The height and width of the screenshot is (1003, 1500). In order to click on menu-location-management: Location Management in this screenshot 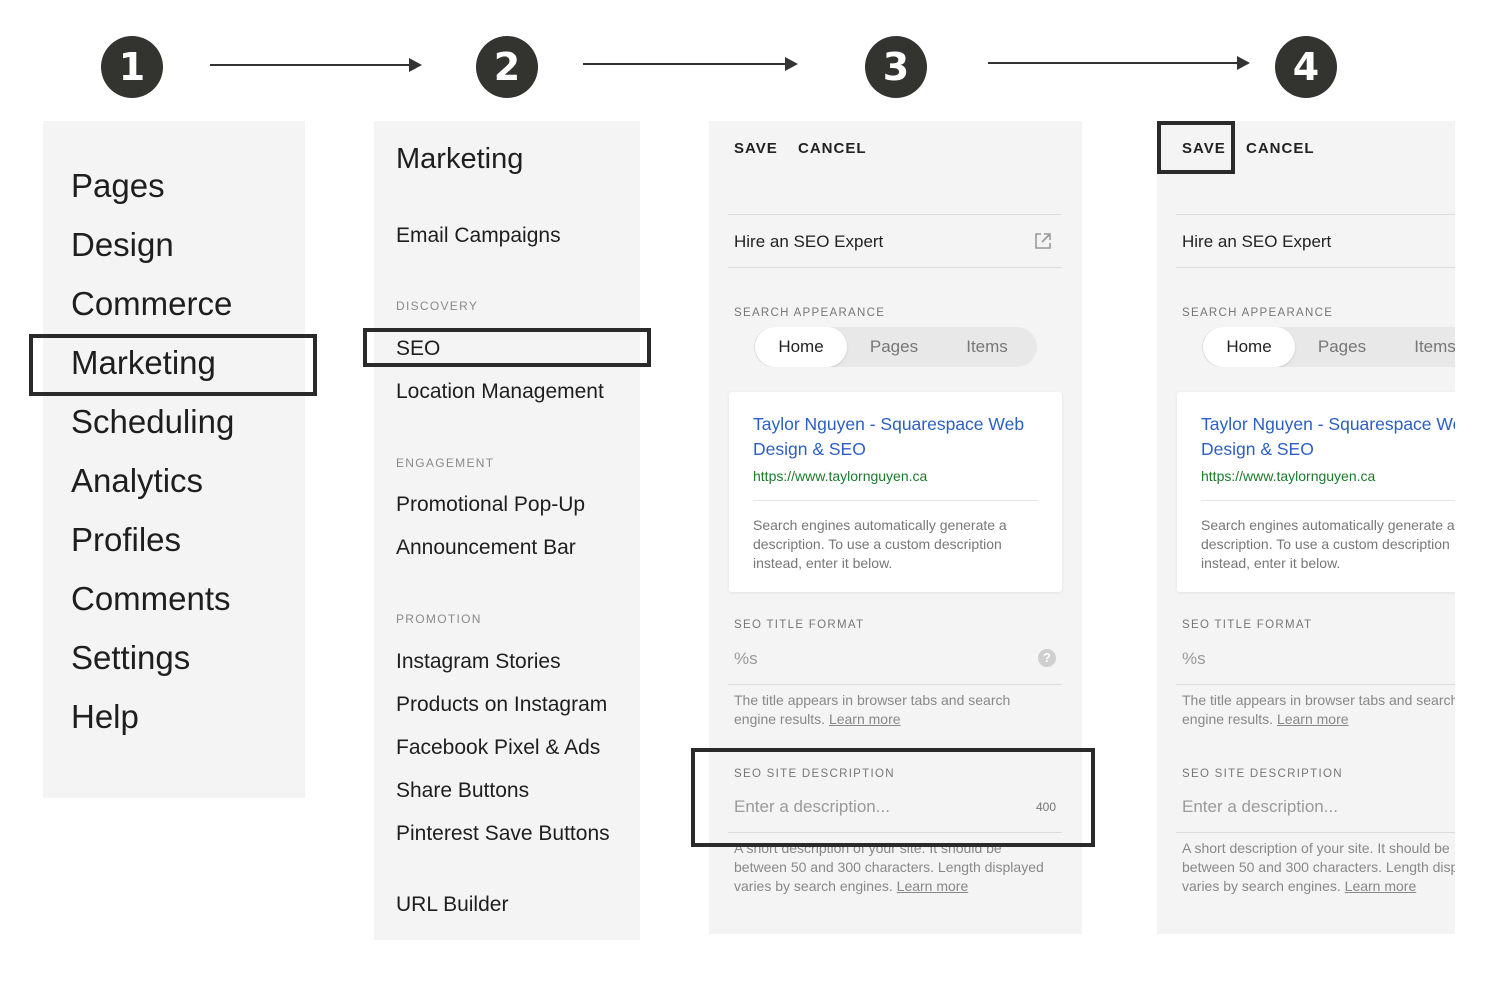, I will do `click(500, 392)`.